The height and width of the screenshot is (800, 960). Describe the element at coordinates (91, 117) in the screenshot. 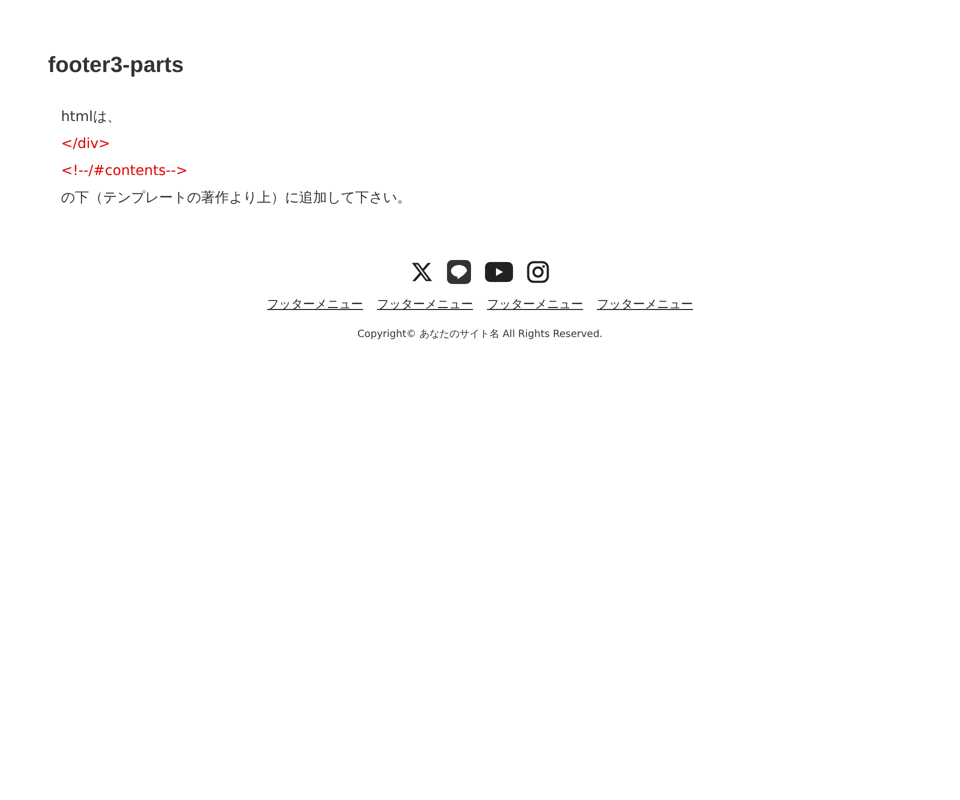

I see `text-line: htmlは、` at that location.